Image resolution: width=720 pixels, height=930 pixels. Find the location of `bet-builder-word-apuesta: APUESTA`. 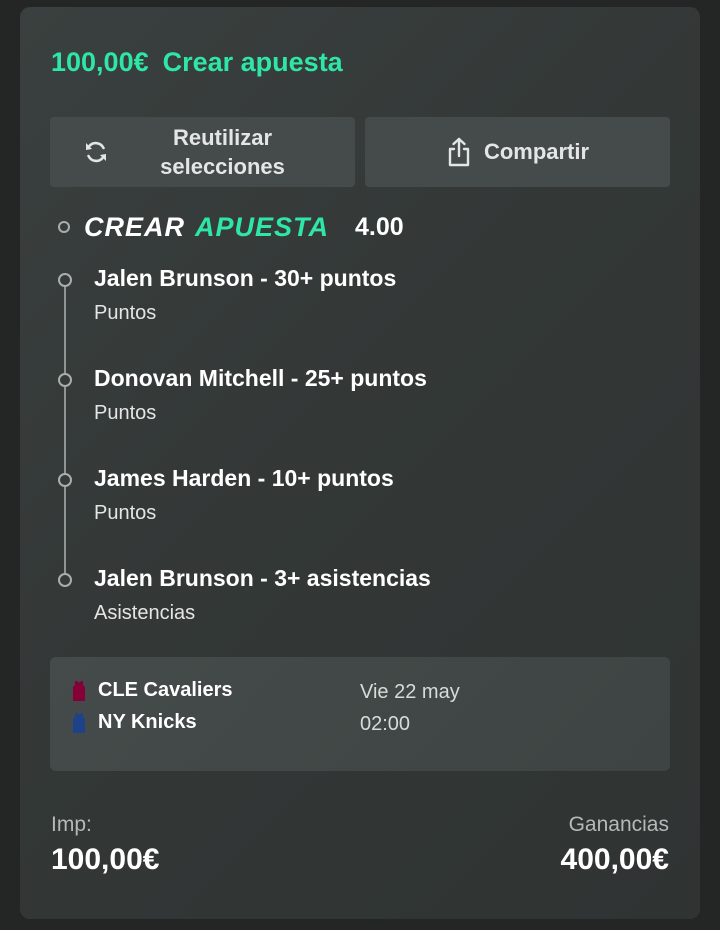

bet-builder-word-apuesta: APUESTA is located at coordinates (262, 226).